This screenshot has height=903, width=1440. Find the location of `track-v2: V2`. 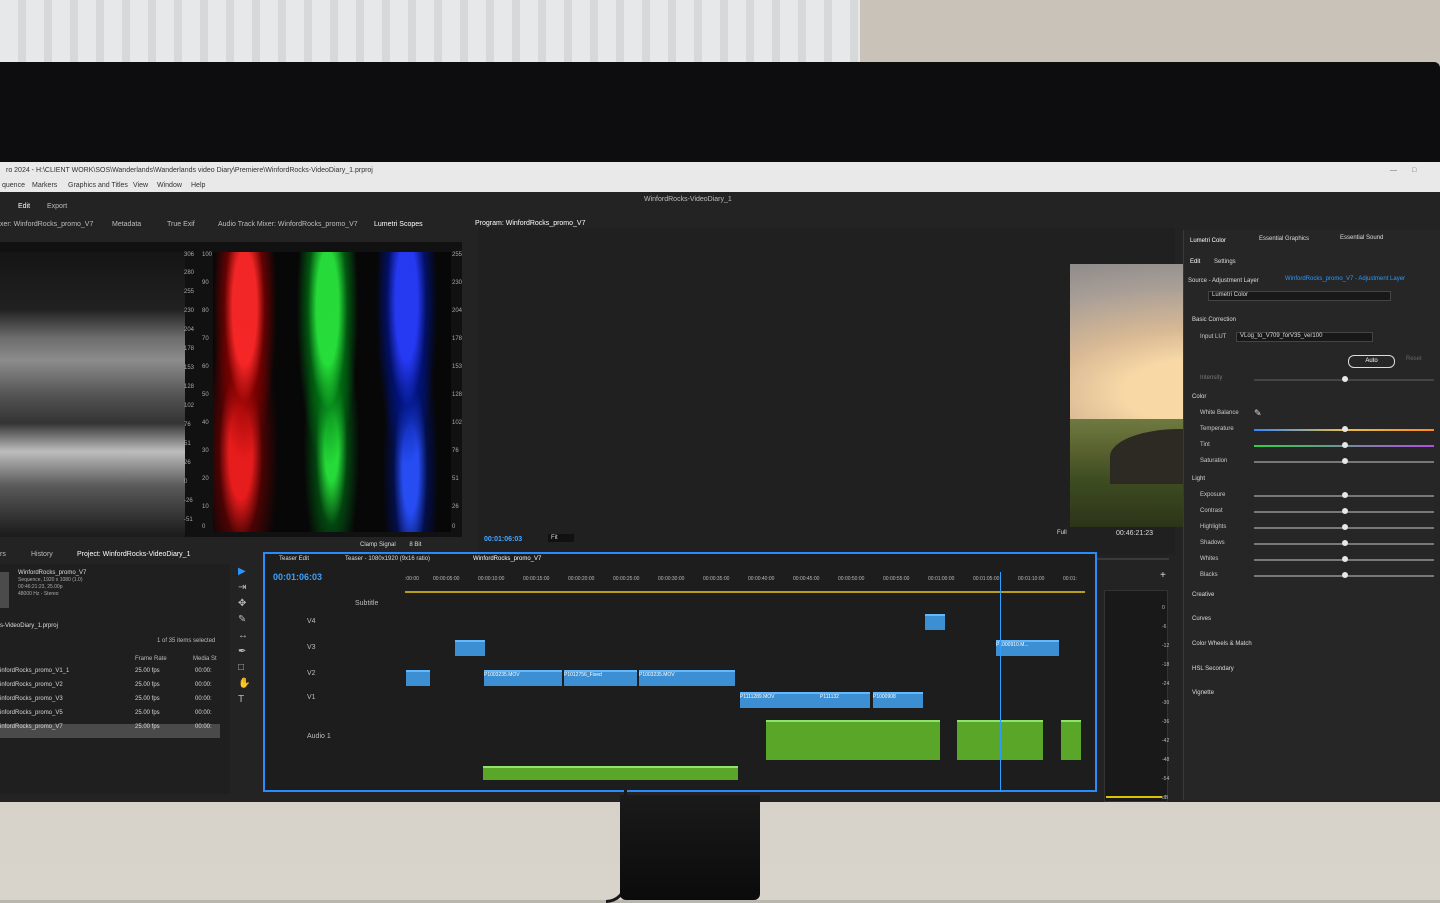

track-v2: V2 is located at coordinates (335, 677).